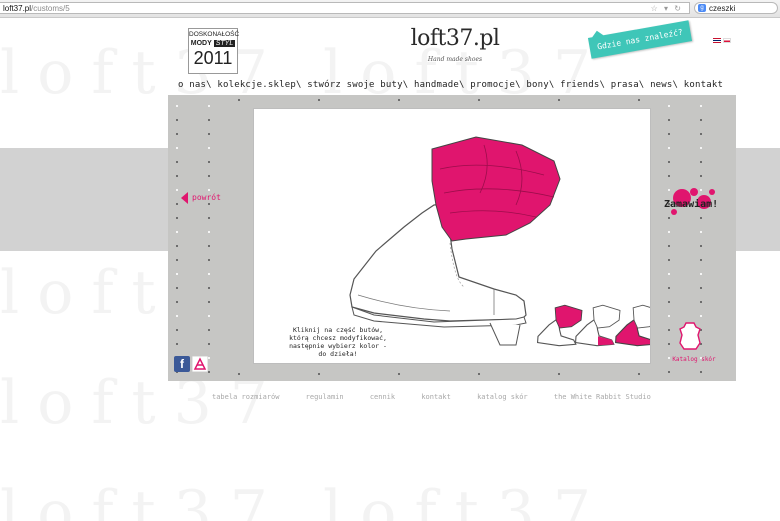 This screenshot has width=780, height=521. What do you see at coordinates (495, 85) in the screenshot?
I see `nav-item-promocje: promocje\` at bounding box center [495, 85].